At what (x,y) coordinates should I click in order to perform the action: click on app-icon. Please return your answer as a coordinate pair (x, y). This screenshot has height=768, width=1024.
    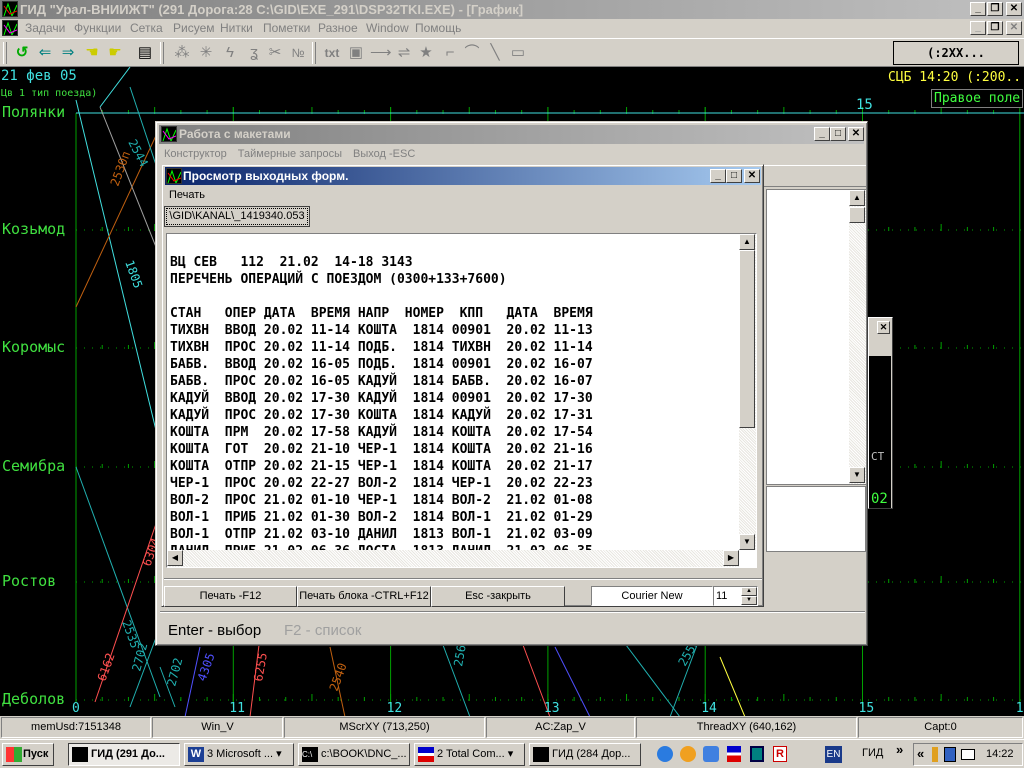
    Looking at the image, I should click on (10, 9).